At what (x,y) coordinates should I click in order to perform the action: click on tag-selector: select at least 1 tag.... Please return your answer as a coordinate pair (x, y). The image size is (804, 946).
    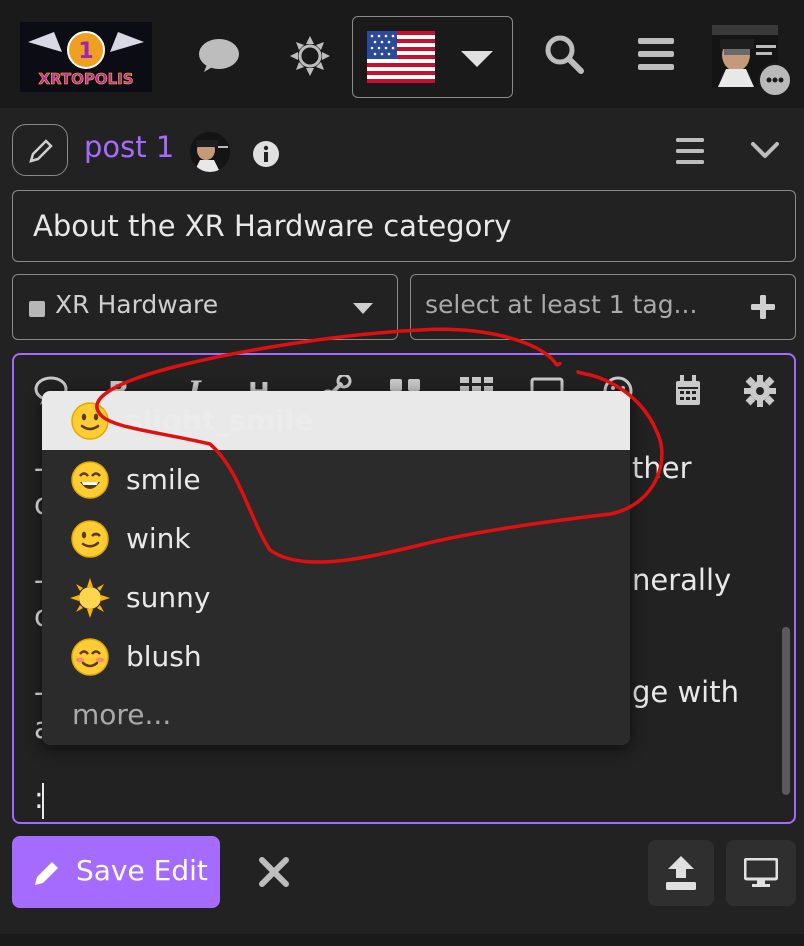
    Looking at the image, I should click on (603, 307).